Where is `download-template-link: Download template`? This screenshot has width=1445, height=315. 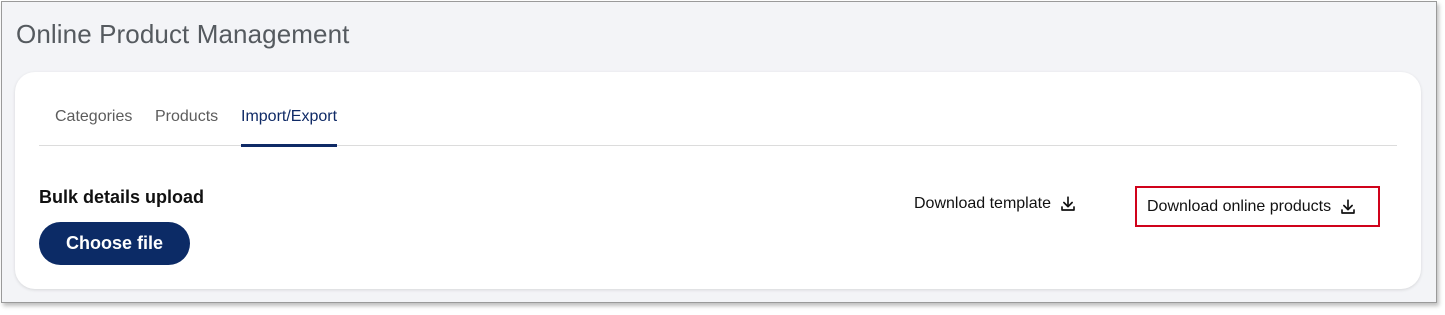 download-template-link: Download template is located at coordinates (995, 204).